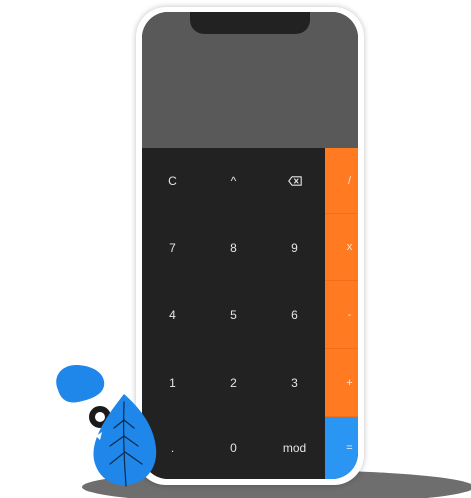 The image size is (471, 498). I want to click on divide-key: /, so click(341, 181).